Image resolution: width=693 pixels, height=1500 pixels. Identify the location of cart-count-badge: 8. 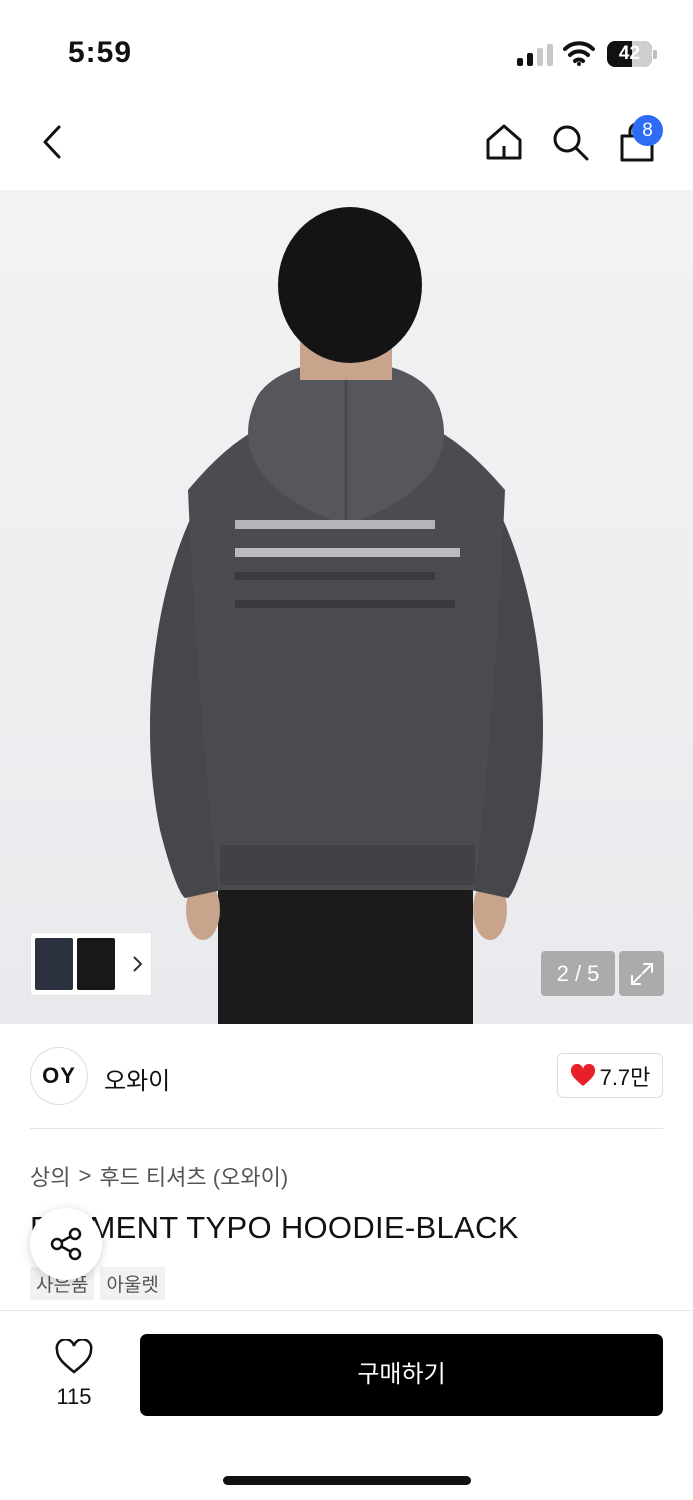
(647, 130).